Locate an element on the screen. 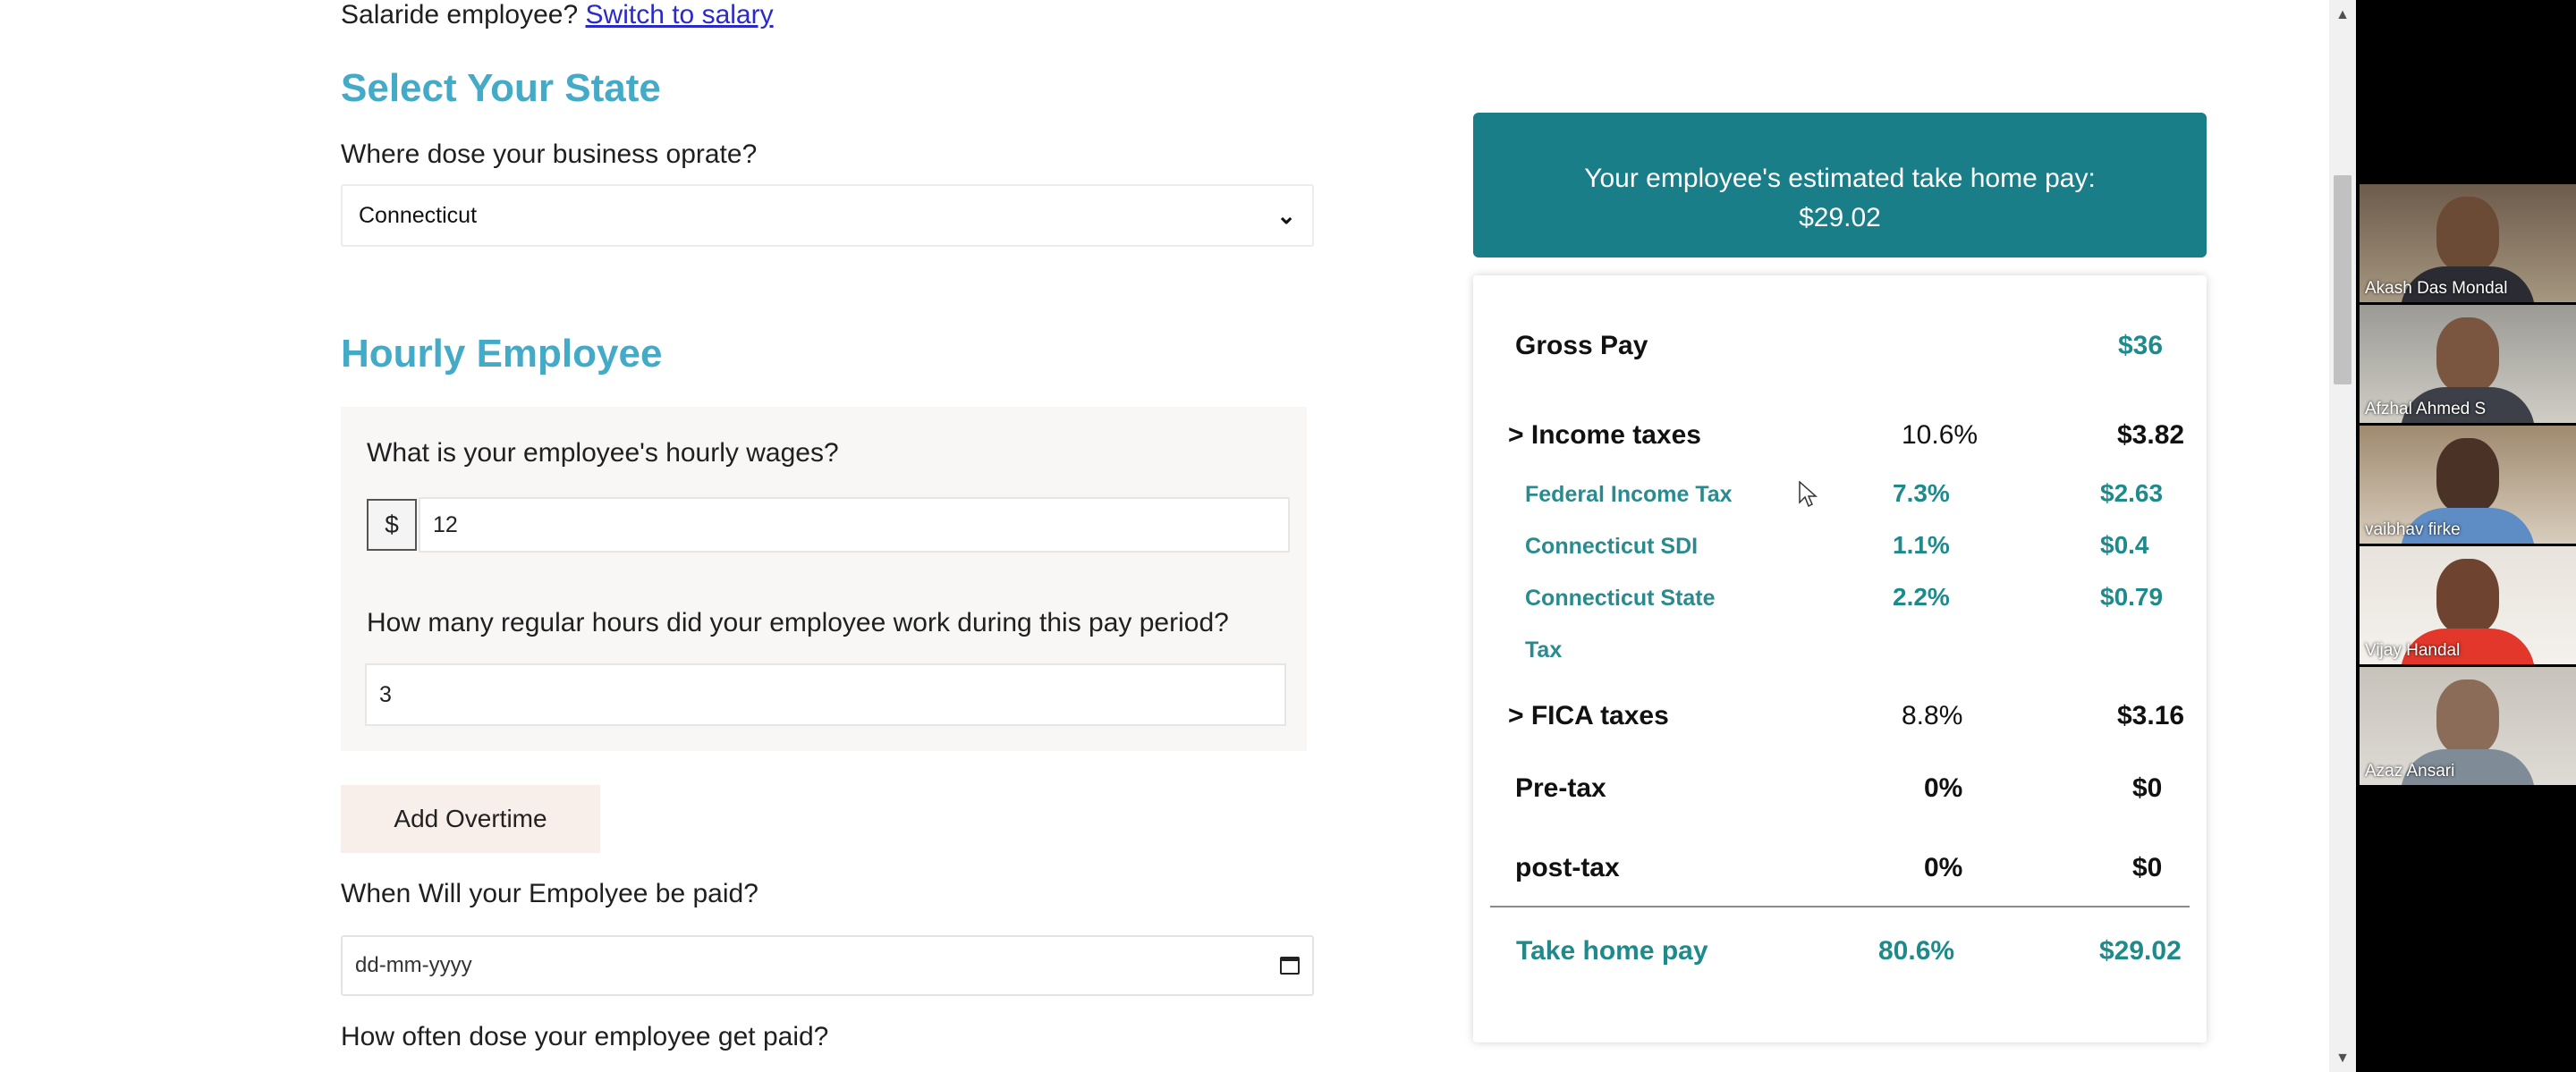  switch-prefix: Salaride employee? is located at coordinates (460, 15).